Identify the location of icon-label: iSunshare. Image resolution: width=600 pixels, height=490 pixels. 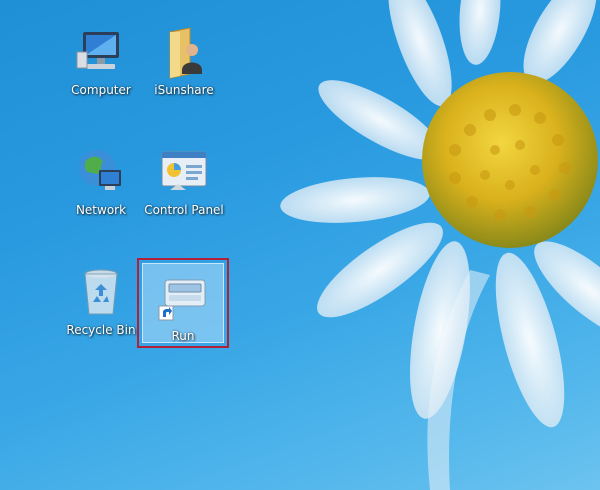
(184, 90).